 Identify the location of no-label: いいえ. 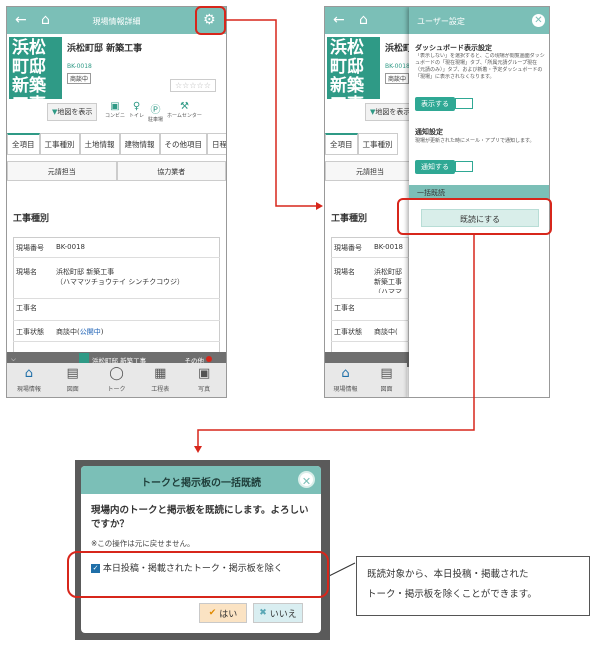
(283, 614).